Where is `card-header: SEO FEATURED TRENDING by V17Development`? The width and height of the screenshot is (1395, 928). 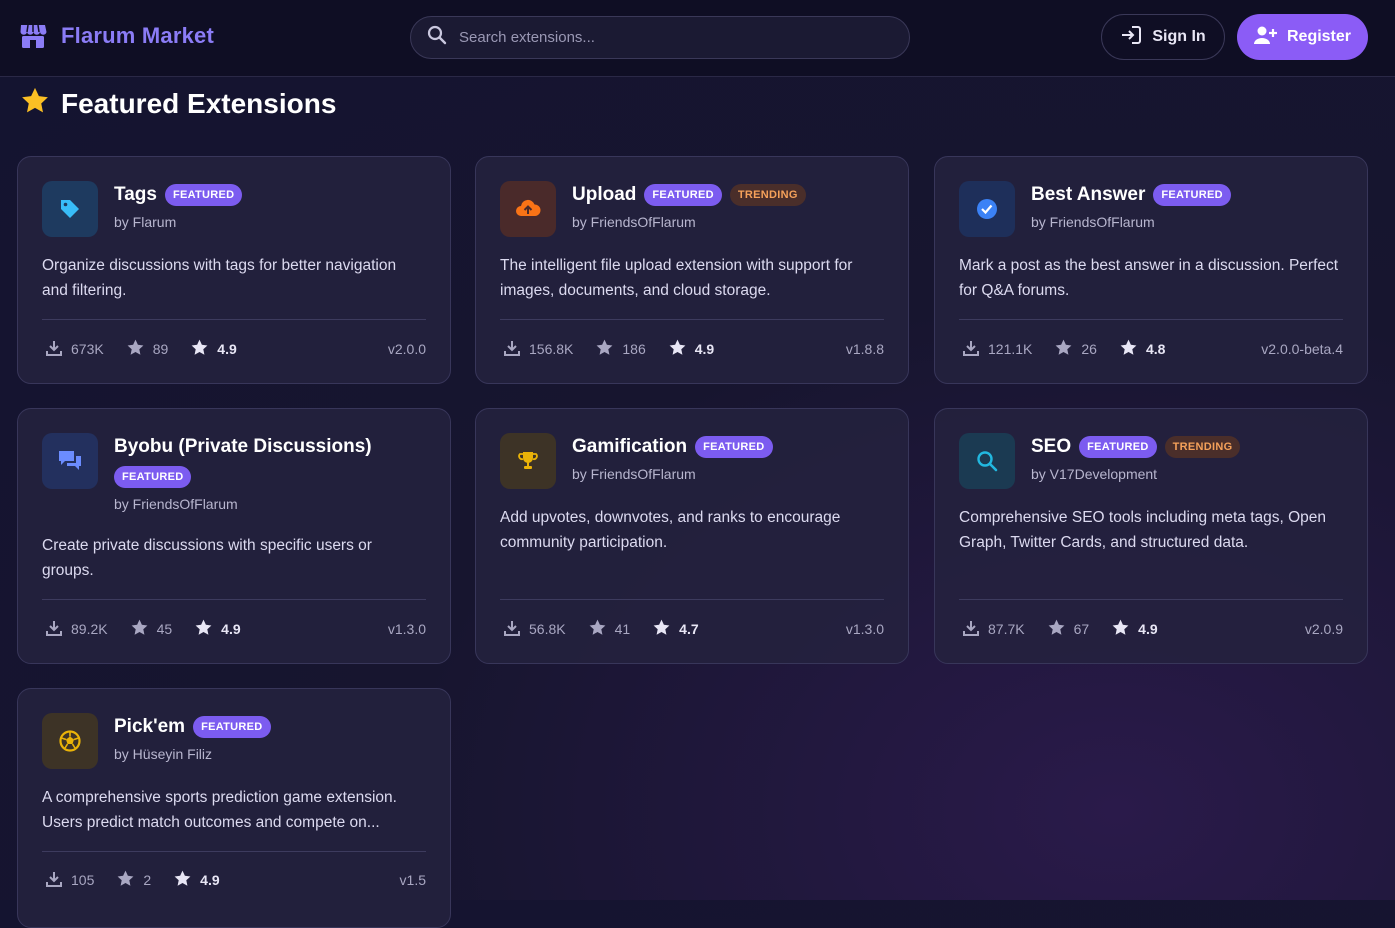
card-header: SEO FEATURED TRENDING by V17Development is located at coordinates (1189, 459).